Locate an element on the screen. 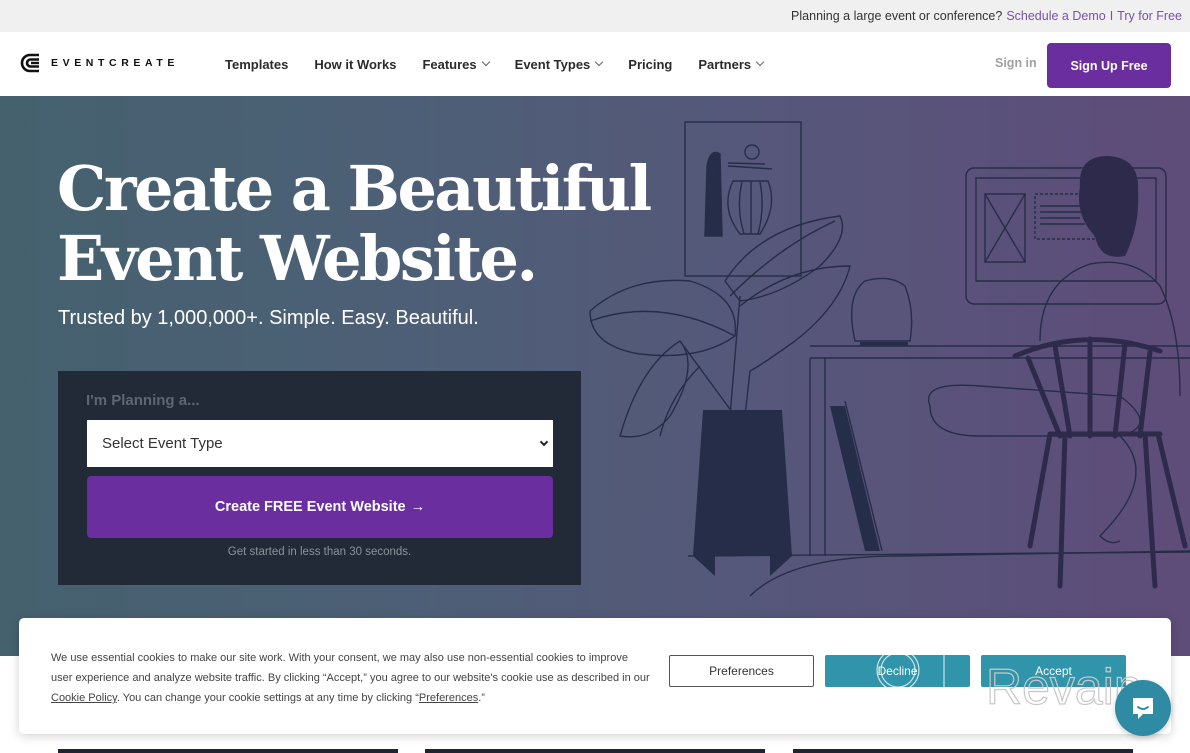 The width and height of the screenshot is (1190, 753). brand-name: EVENTCREATE is located at coordinates (115, 63).